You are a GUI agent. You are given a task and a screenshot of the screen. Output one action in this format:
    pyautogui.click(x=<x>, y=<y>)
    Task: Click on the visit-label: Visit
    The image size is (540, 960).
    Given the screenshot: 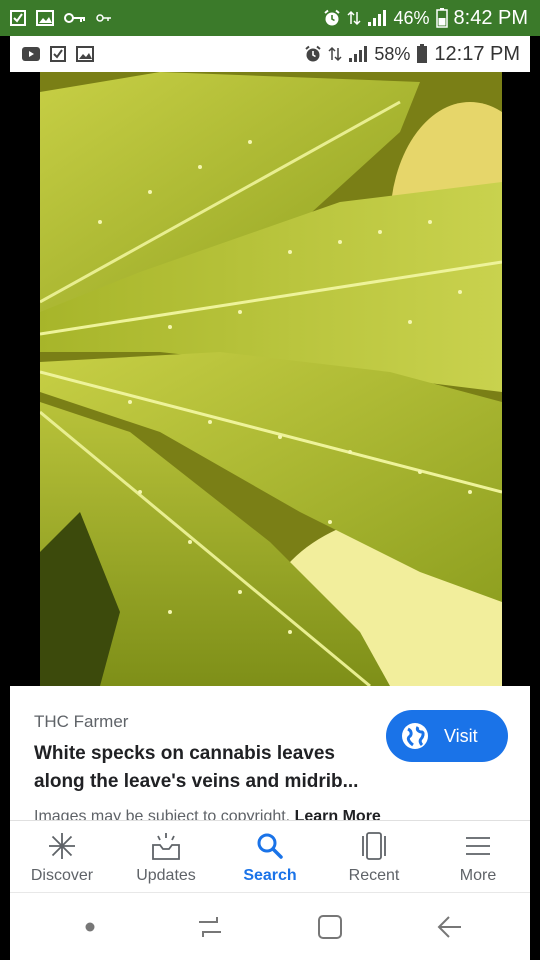 What is the action you would take?
    pyautogui.click(x=461, y=735)
    